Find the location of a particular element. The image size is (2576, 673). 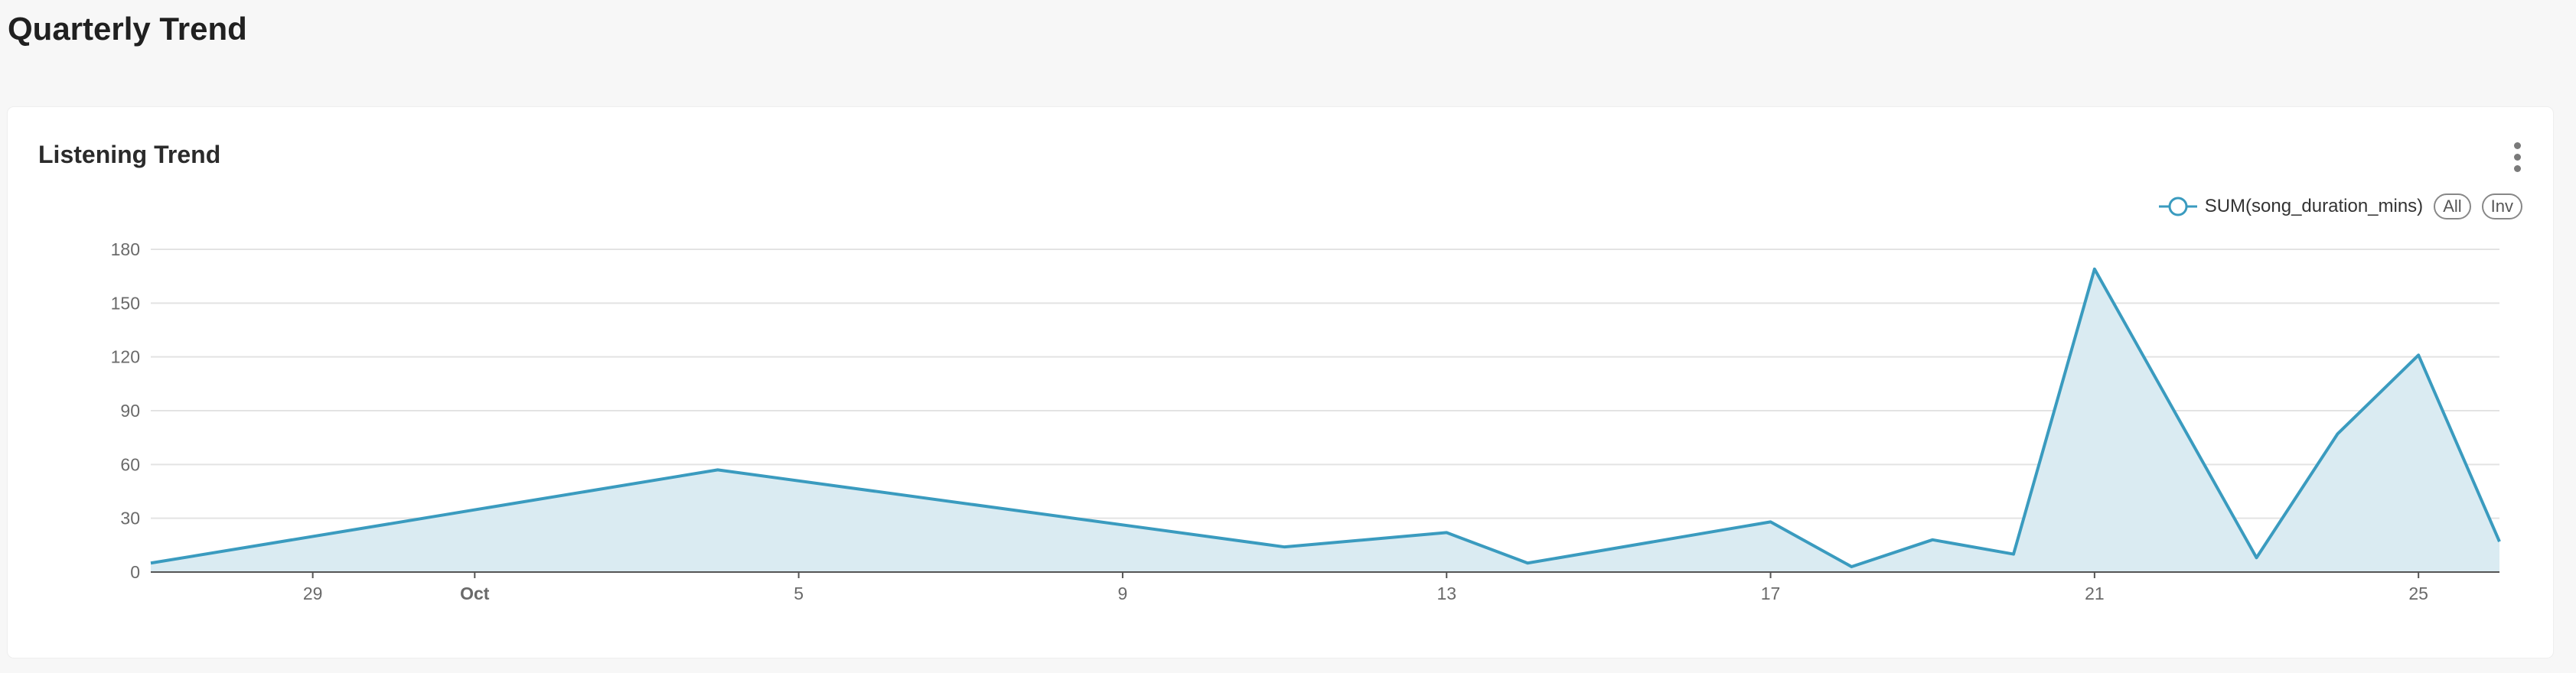

y-tick-label: 180 is located at coordinates (126, 249).